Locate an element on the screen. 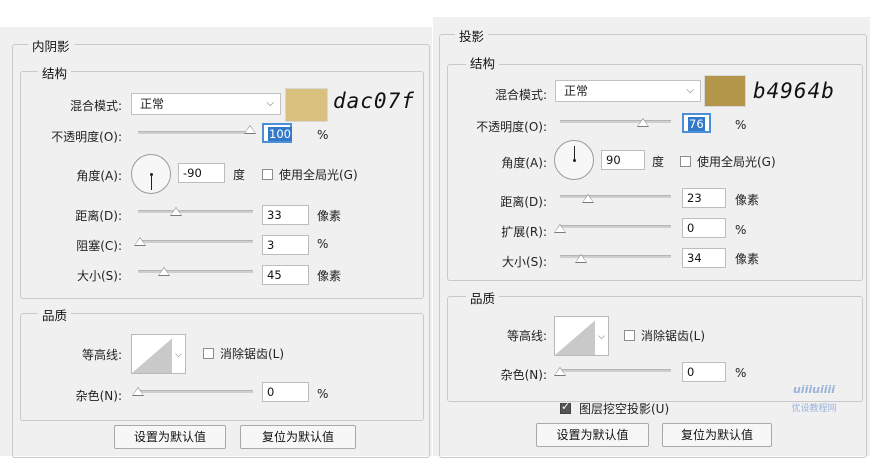 This screenshot has height=458, width=870. color-hex-annotation: dac07f is located at coordinates (374, 101).